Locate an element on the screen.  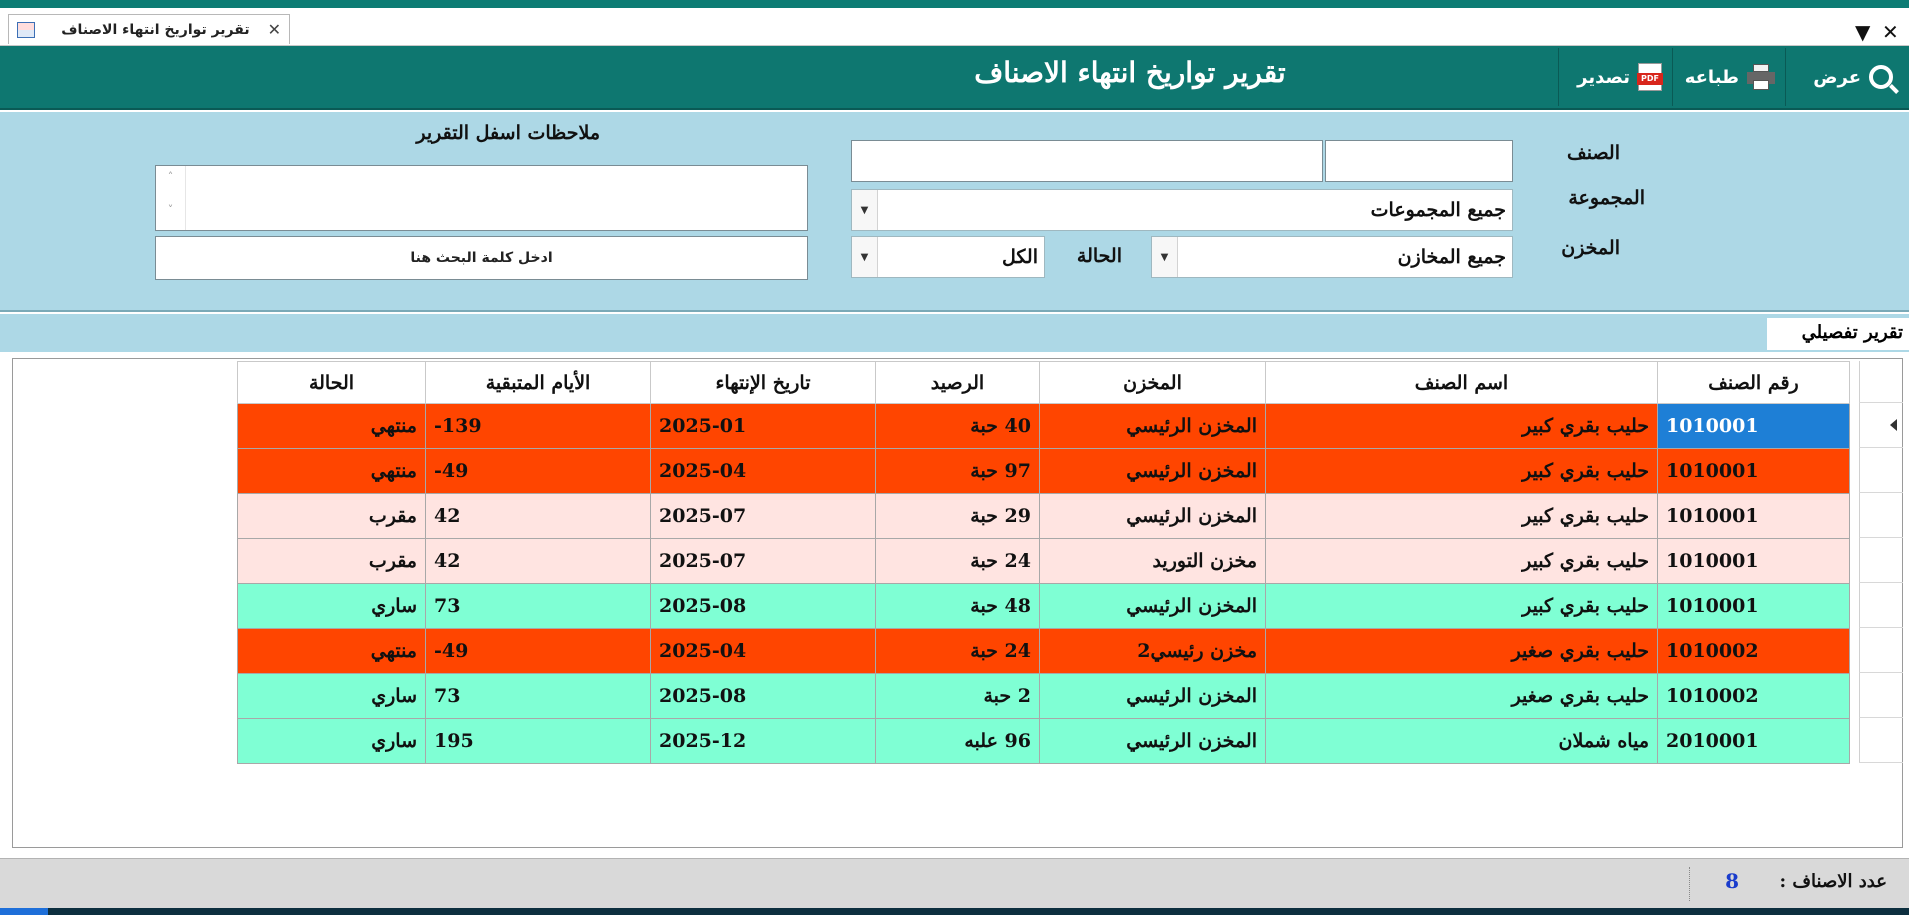
current-row-arrow-icon is located at coordinates (1893, 425).